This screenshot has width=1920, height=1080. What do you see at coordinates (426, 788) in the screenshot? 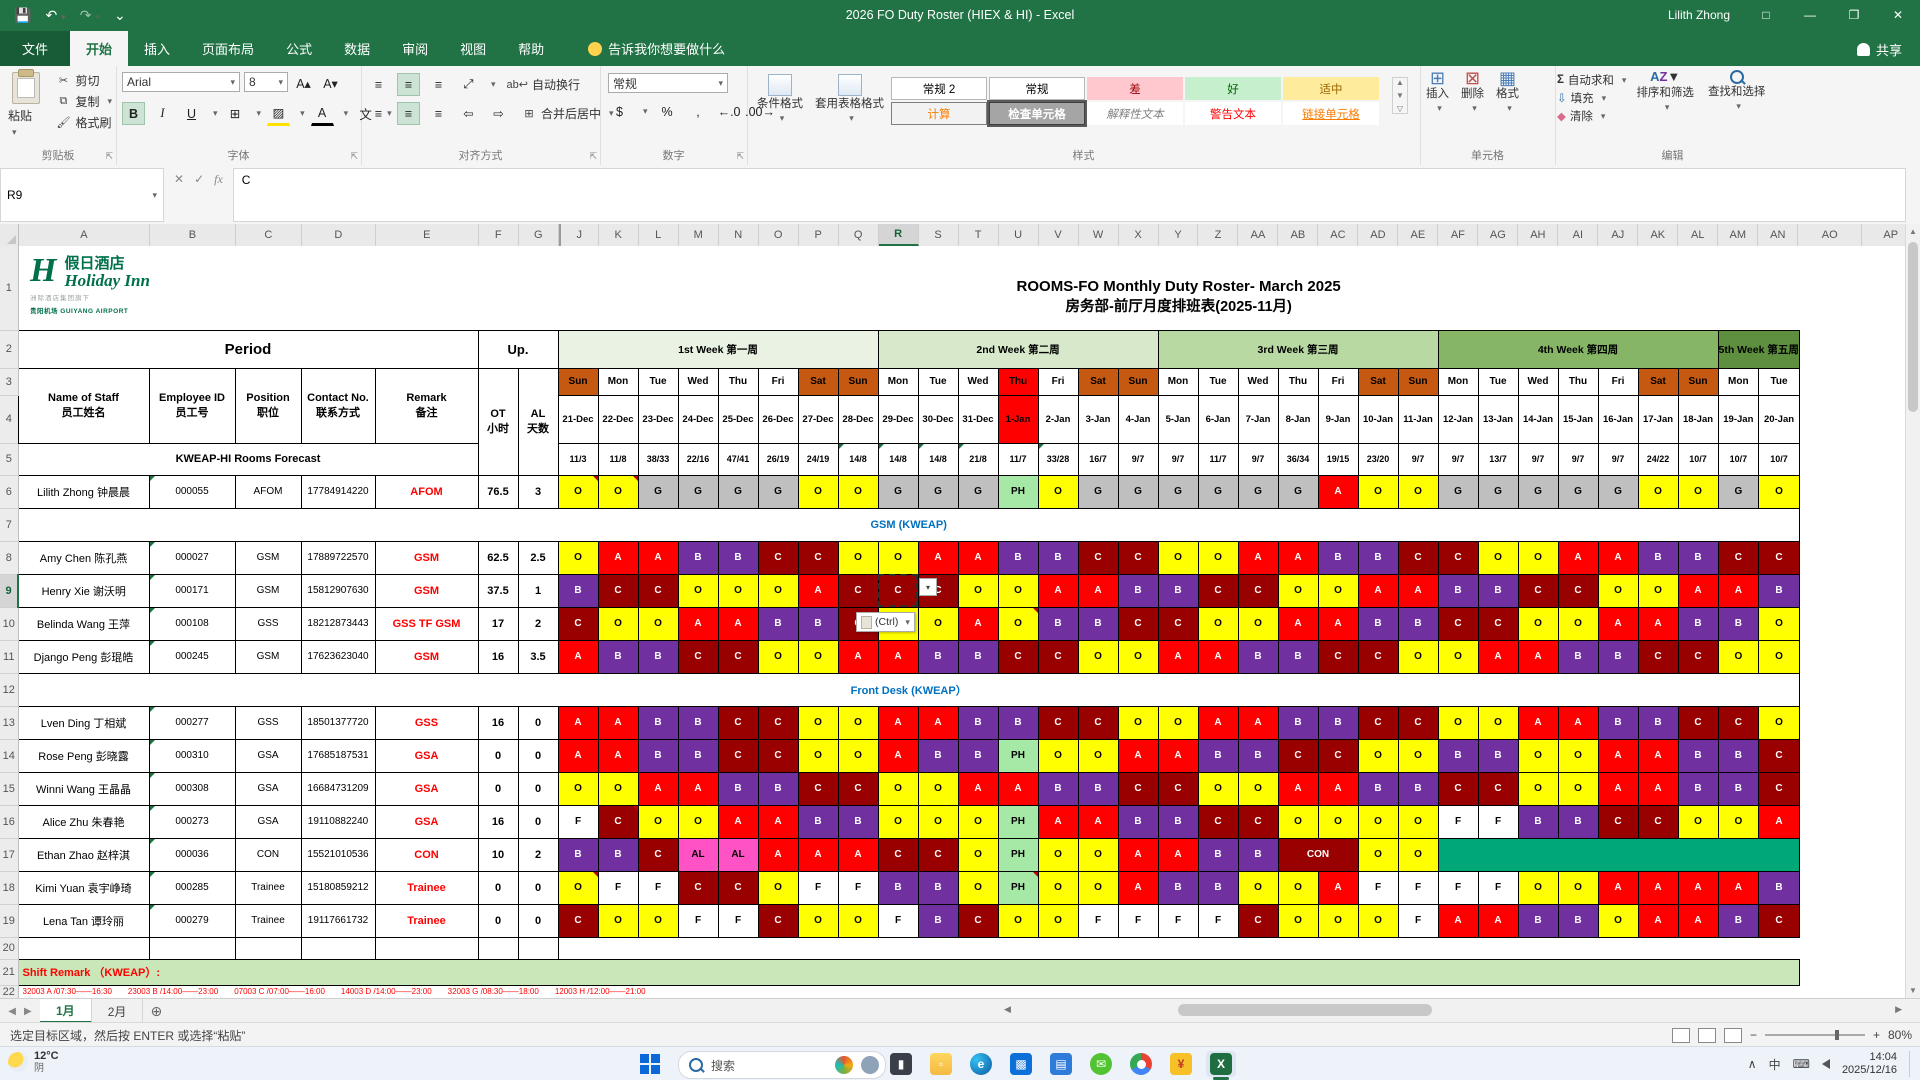
I see `staff-remark: GSA` at bounding box center [426, 788].